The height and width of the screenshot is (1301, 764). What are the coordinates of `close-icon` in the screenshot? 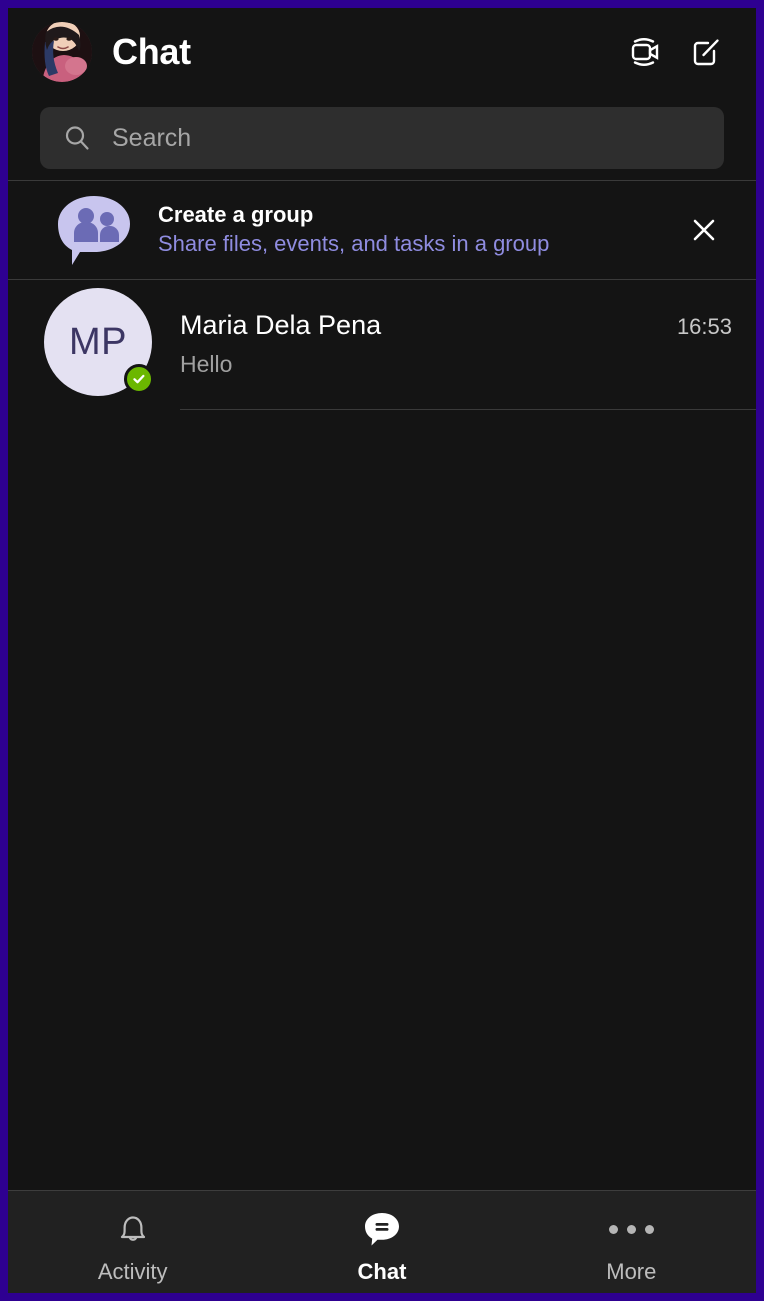 It's located at (704, 230).